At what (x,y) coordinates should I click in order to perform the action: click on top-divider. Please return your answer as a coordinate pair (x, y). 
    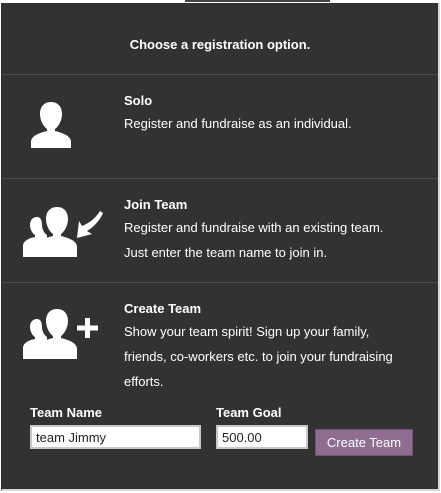
    Looking at the image, I should click on (257, 1).